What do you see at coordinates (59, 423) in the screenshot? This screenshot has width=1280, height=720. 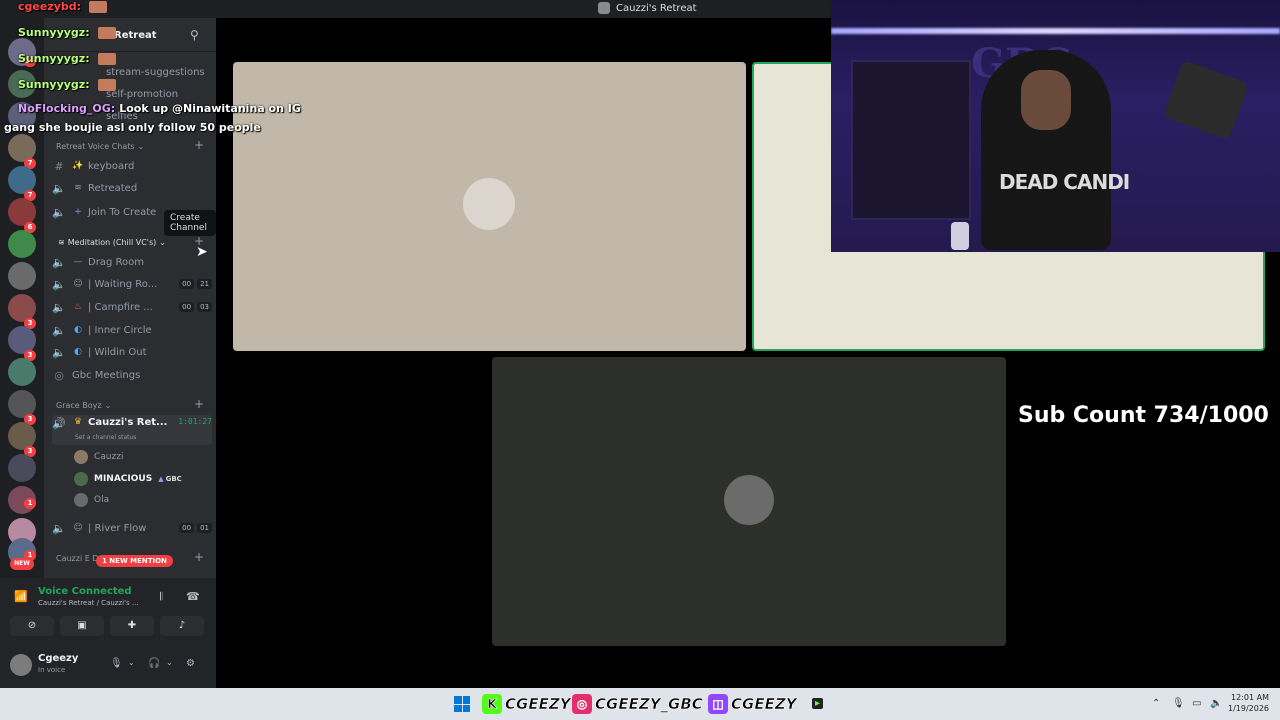 I see `voice-active-icon: 🔊` at bounding box center [59, 423].